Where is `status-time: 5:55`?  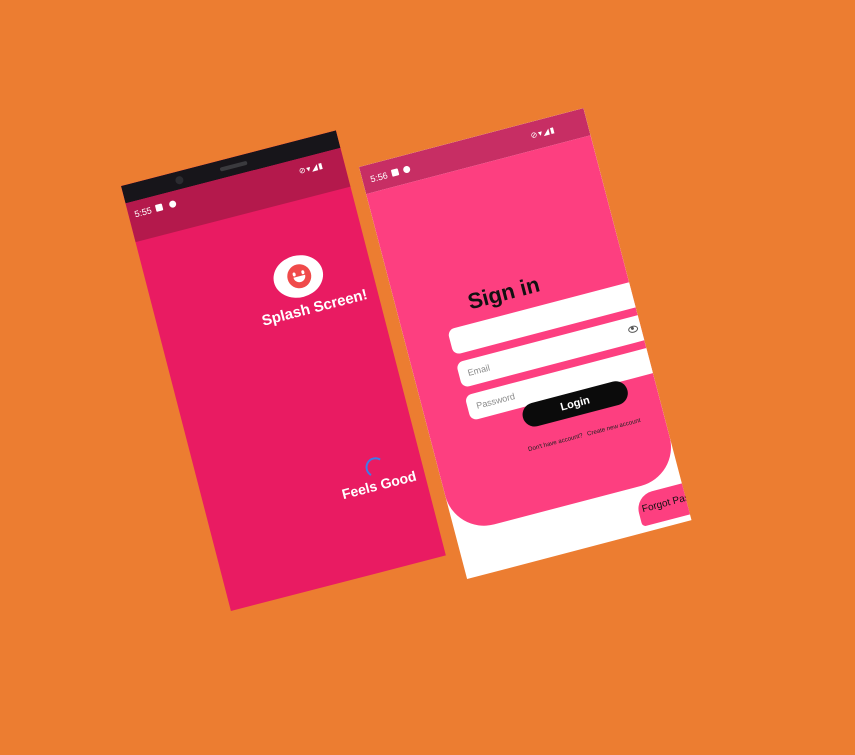 status-time: 5:55 is located at coordinates (143, 212).